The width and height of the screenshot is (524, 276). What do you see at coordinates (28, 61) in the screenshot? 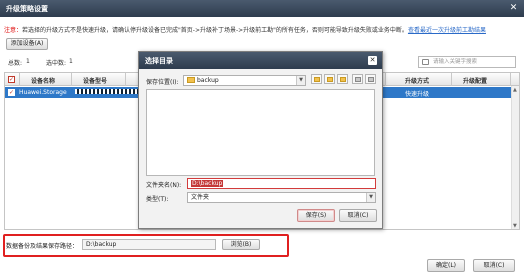
I see `total-value: 1` at bounding box center [28, 61].